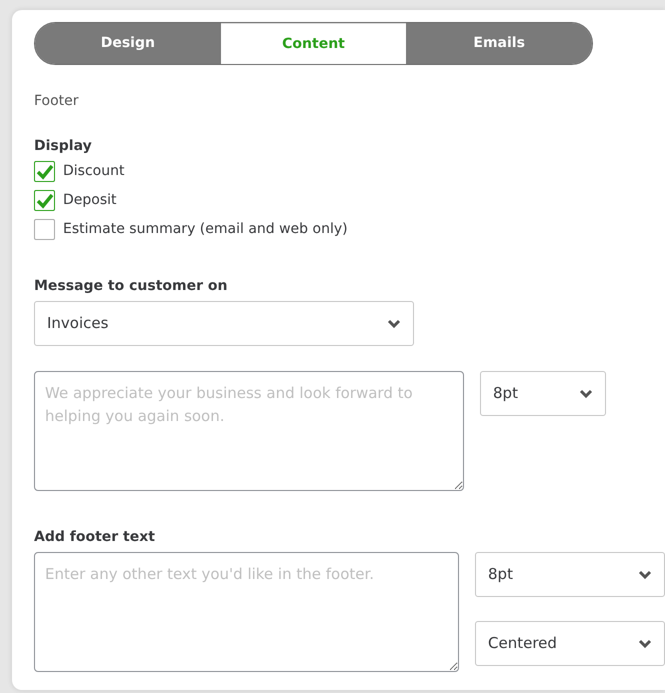 Image resolution: width=665 pixels, height=693 pixels. I want to click on display-label: Display, so click(63, 146).